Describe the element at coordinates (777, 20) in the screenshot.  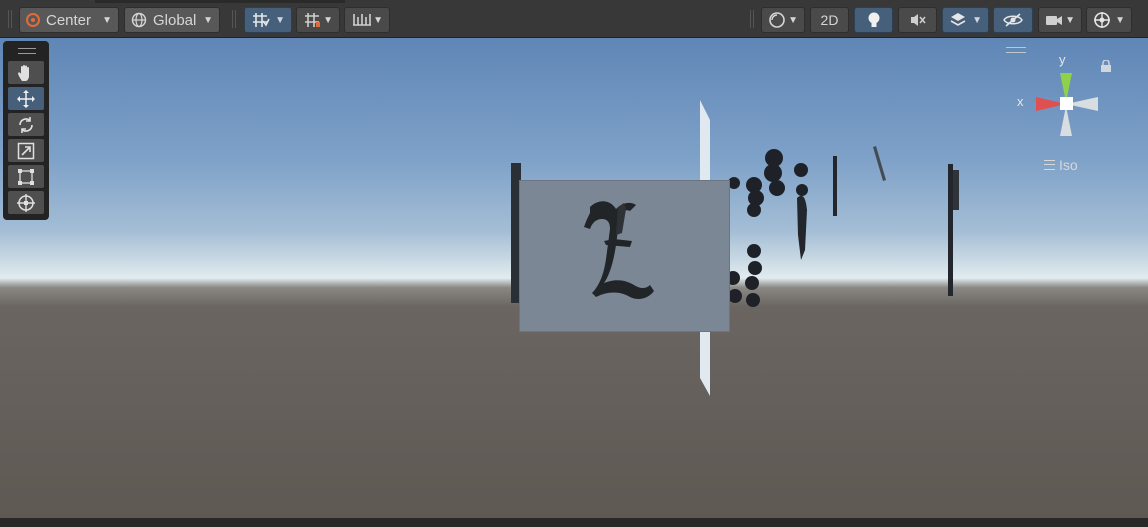
I see `shading-sphere-icon` at that location.